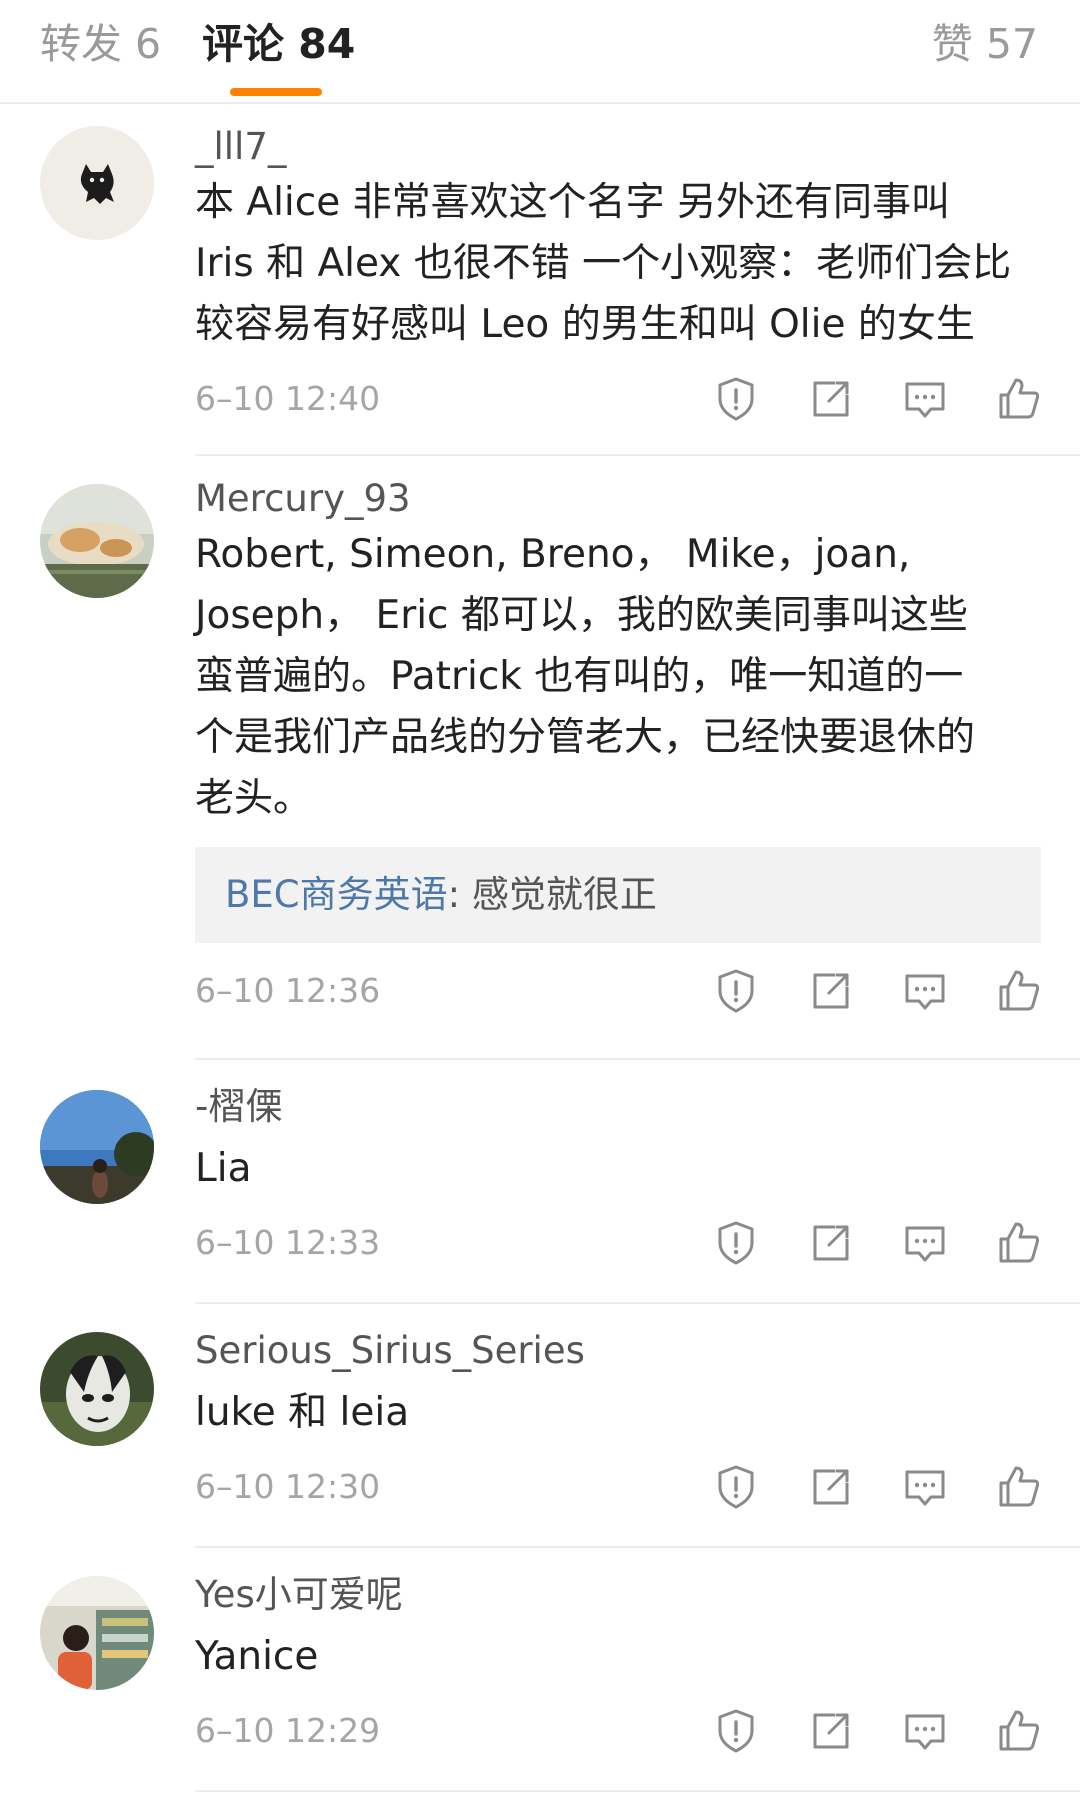 The height and width of the screenshot is (1793, 1080). What do you see at coordinates (620, 499) in the screenshot?
I see `comment-username: Mercury_93` at bounding box center [620, 499].